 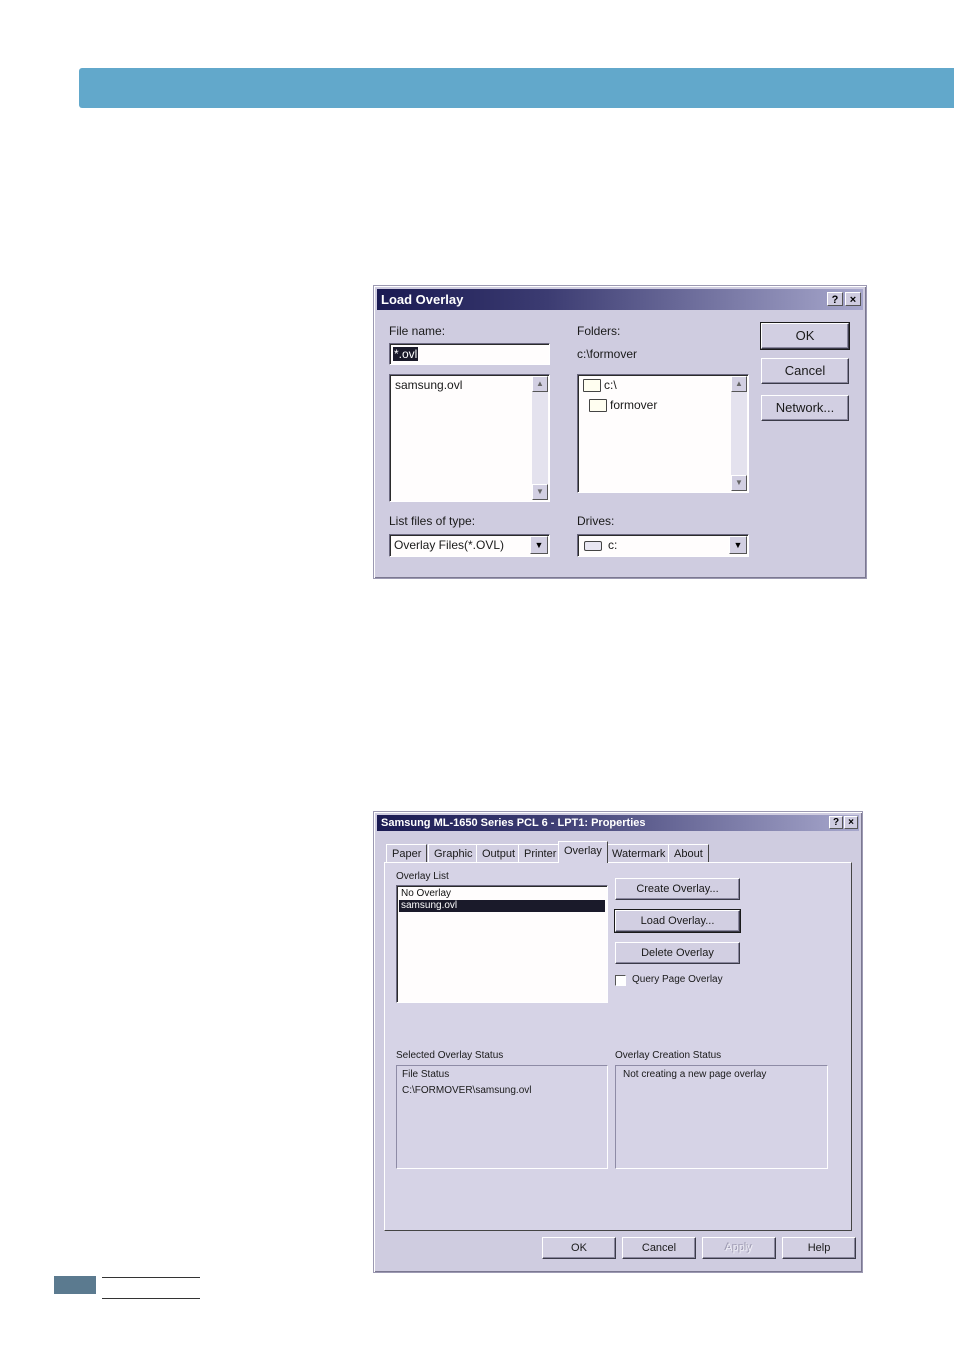 What do you see at coordinates (75, 1285) in the screenshot?
I see `page-number-box` at bounding box center [75, 1285].